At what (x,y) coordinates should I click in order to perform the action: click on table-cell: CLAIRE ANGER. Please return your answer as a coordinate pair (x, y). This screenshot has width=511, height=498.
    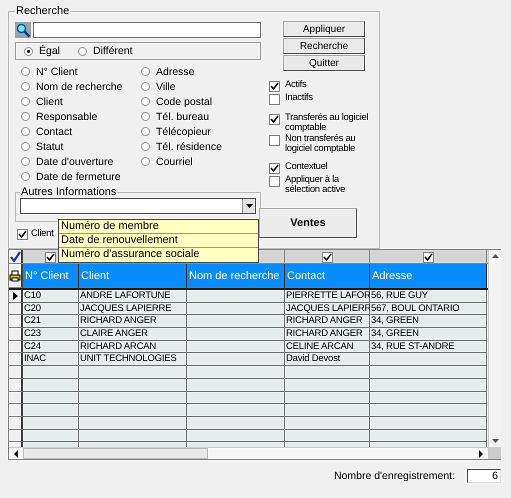
    Looking at the image, I should click on (133, 334).